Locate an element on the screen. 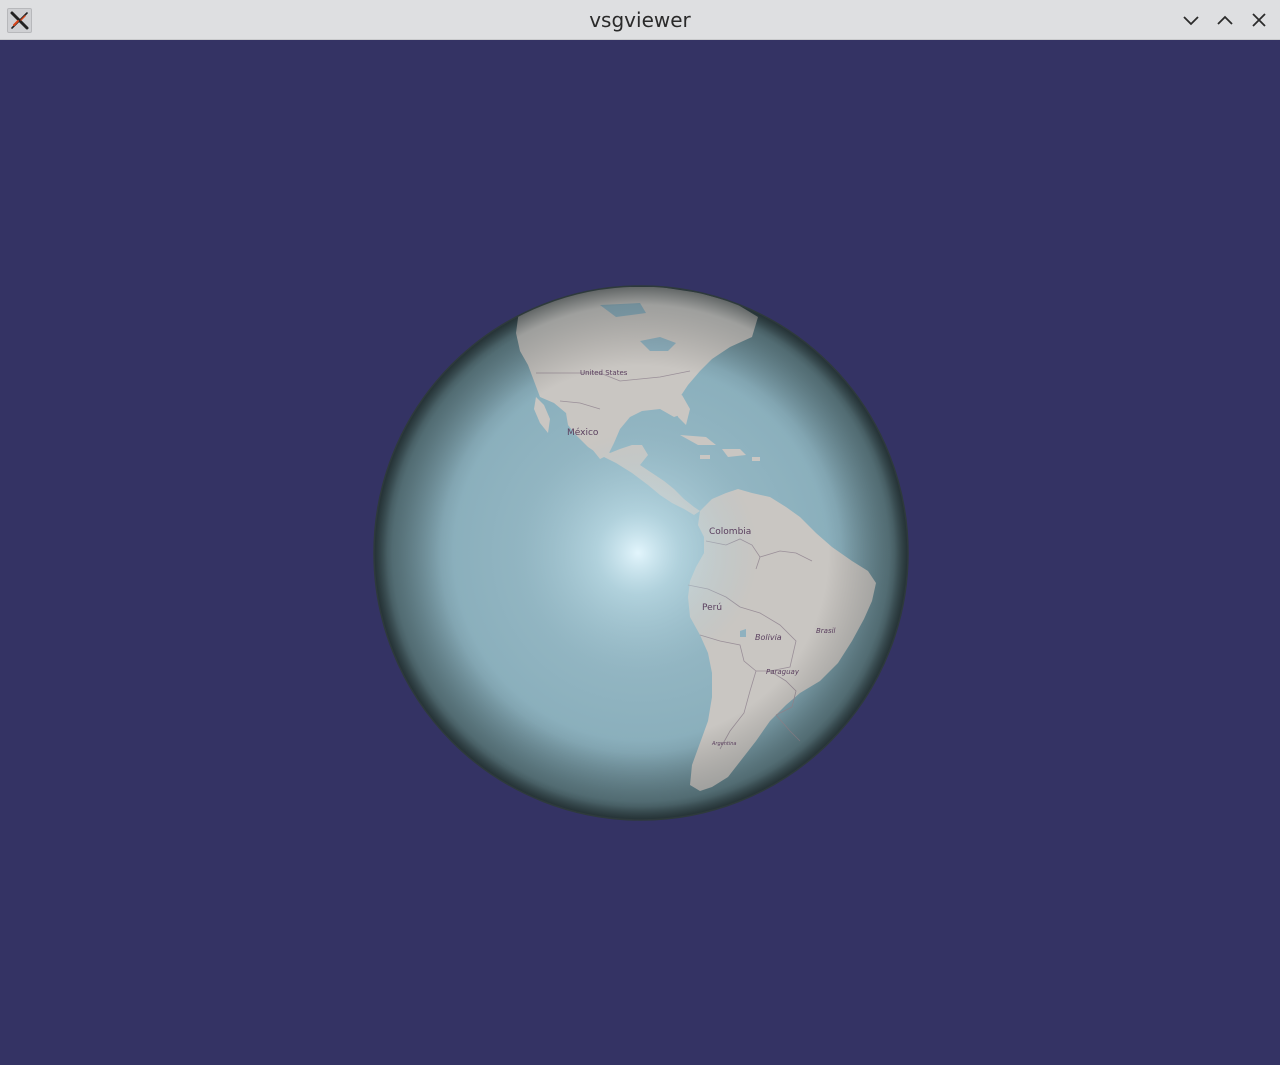  label-mexico: México is located at coordinates (583, 432).